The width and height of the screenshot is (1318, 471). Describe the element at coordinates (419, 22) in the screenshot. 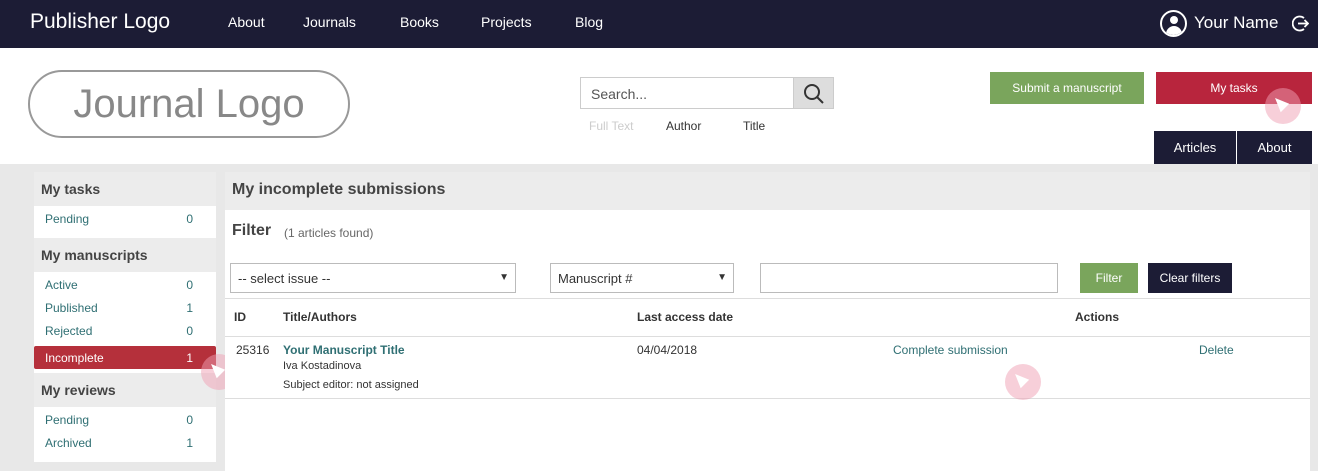

I see `nav-books: Books` at that location.